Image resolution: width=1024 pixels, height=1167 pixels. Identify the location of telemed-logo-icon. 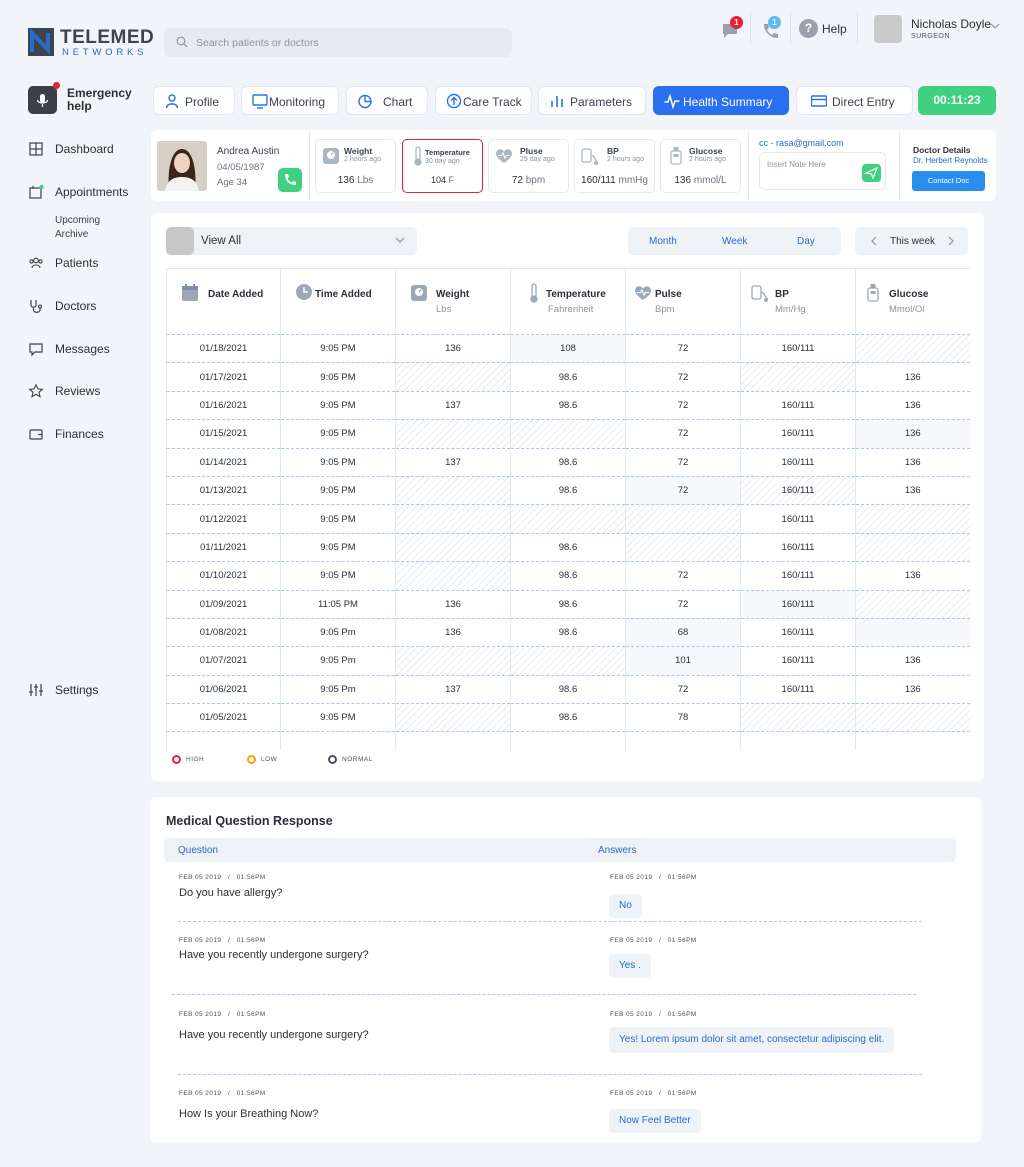
(41, 42).